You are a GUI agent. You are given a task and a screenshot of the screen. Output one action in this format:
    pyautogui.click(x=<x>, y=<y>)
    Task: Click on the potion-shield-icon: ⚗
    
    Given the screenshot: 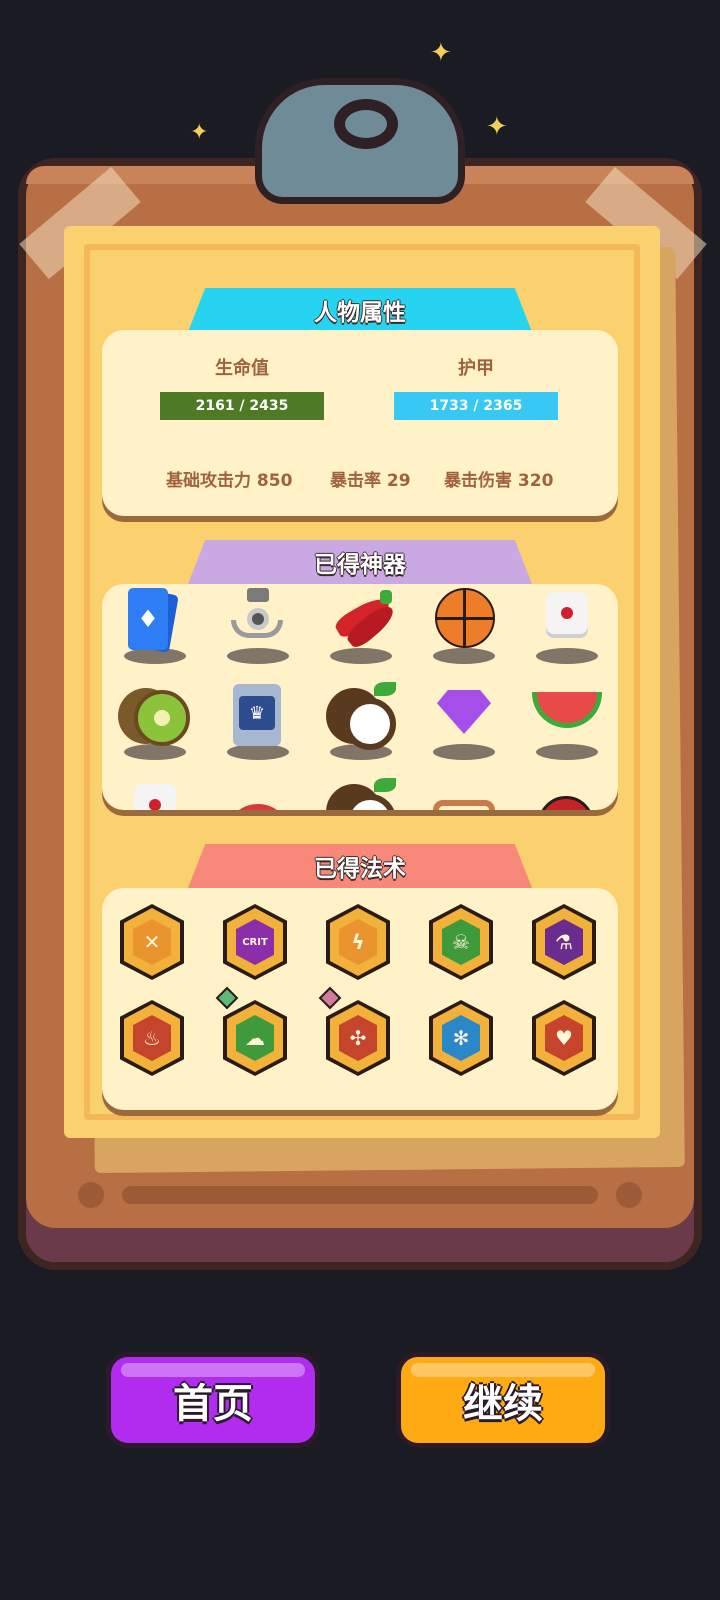 What is the action you would take?
    pyautogui.click(x=564, y=942)
    